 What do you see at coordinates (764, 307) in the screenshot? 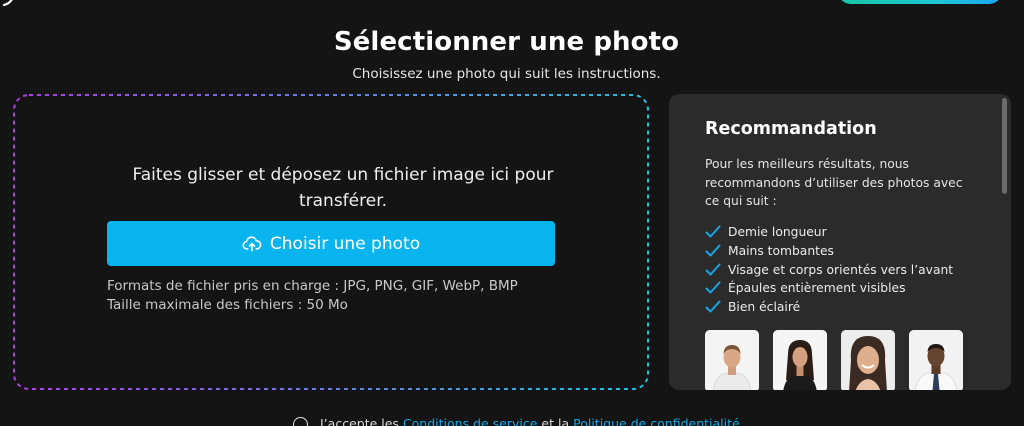
I see `list-item-label: Bien éclairé` at bounding box center [764, 307].